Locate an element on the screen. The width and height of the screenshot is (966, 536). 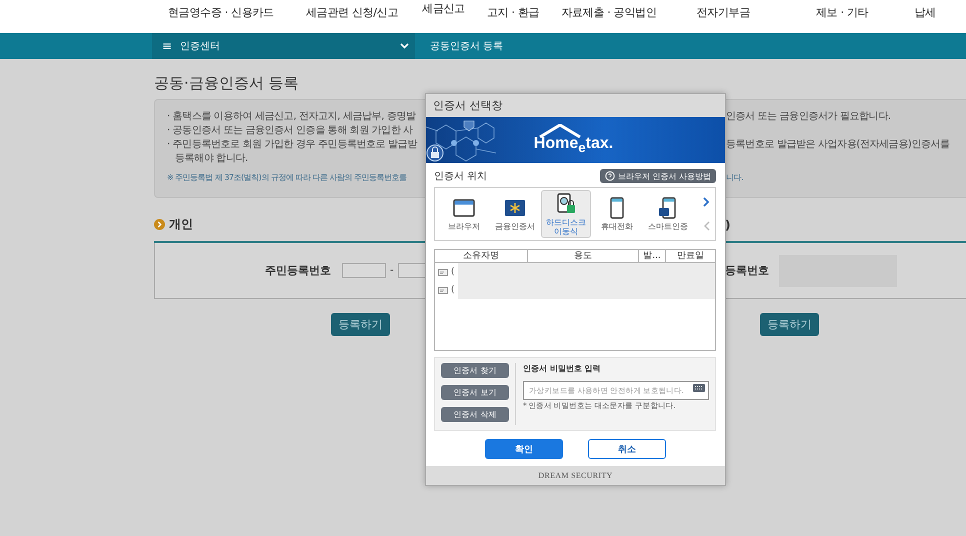
certificate-action-button: 인증서 찾기 is located at coordinates (475, 370).